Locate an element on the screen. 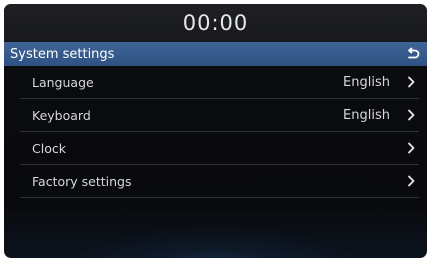 The width and height of the screenshot is (431, 262). settings-item-label: Language is located at coordinates (63, 82).